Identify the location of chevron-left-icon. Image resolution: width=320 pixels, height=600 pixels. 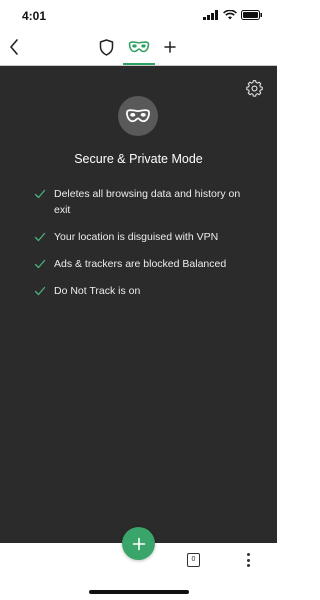
(14, 47).